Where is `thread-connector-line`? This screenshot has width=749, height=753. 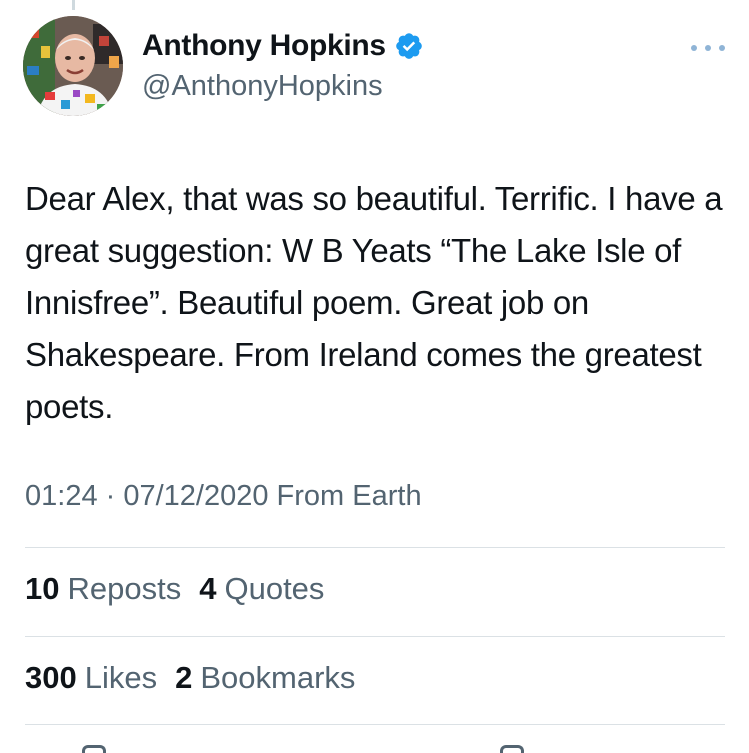 thread-connector-line is located at coordinates (73, 5).